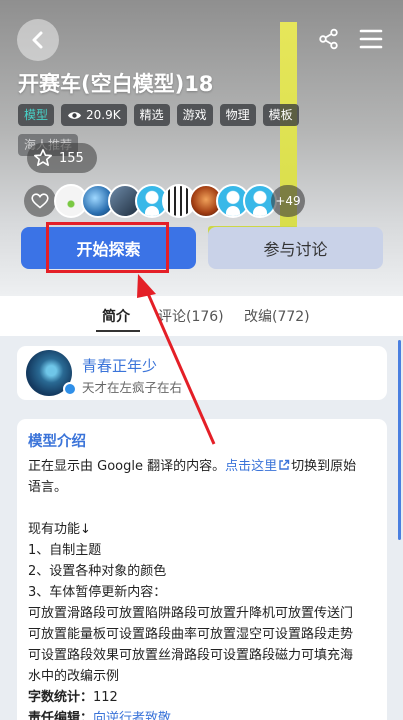 This screenshot has height=720, width=403. Describe the element at coordinates (132, 715) in the screenshot. I see `editor-link: 向逆行者致敬` at that location.